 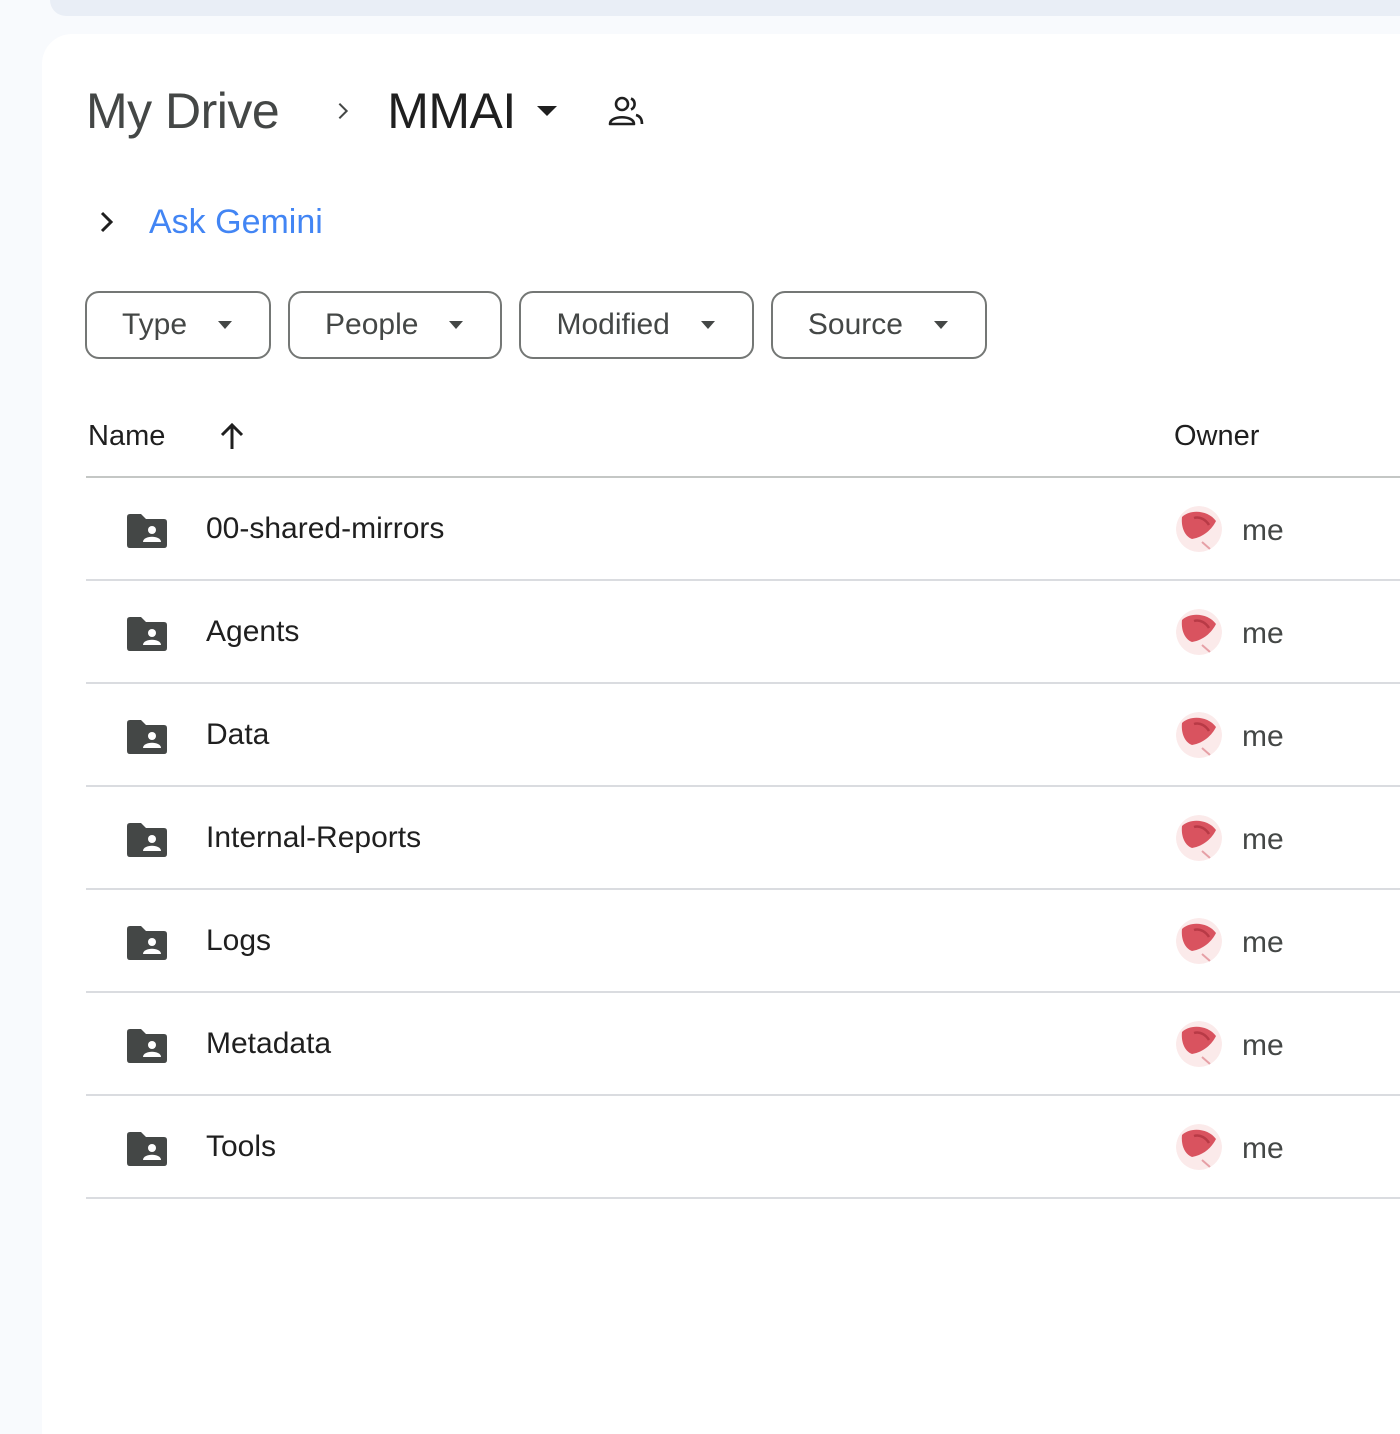 What do you see at coordinates (236, 221) in the screenshot?
I see `ask-gemini-label: Ask Gemini` at bounding box center [236, 221].